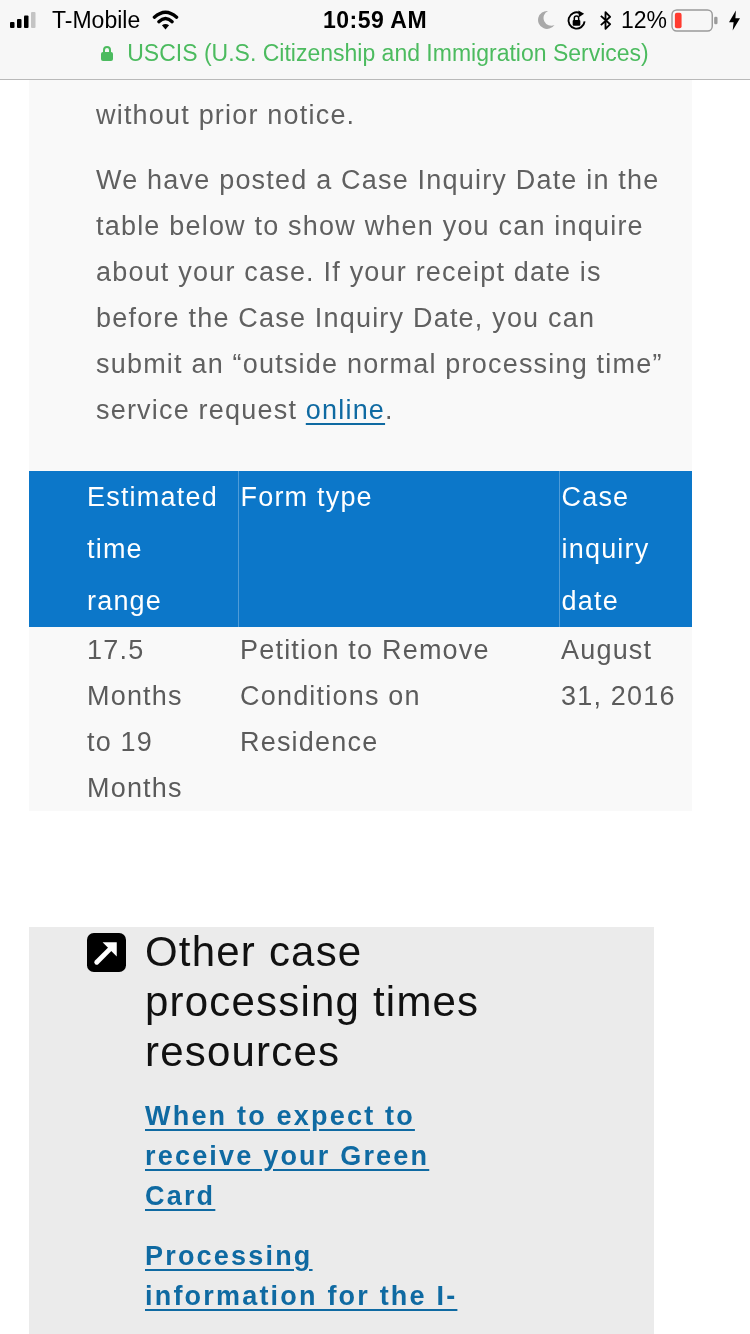 The height and width of the screenshot is (1334, 750). I want to click on wifi-icon, so click(166, 20).